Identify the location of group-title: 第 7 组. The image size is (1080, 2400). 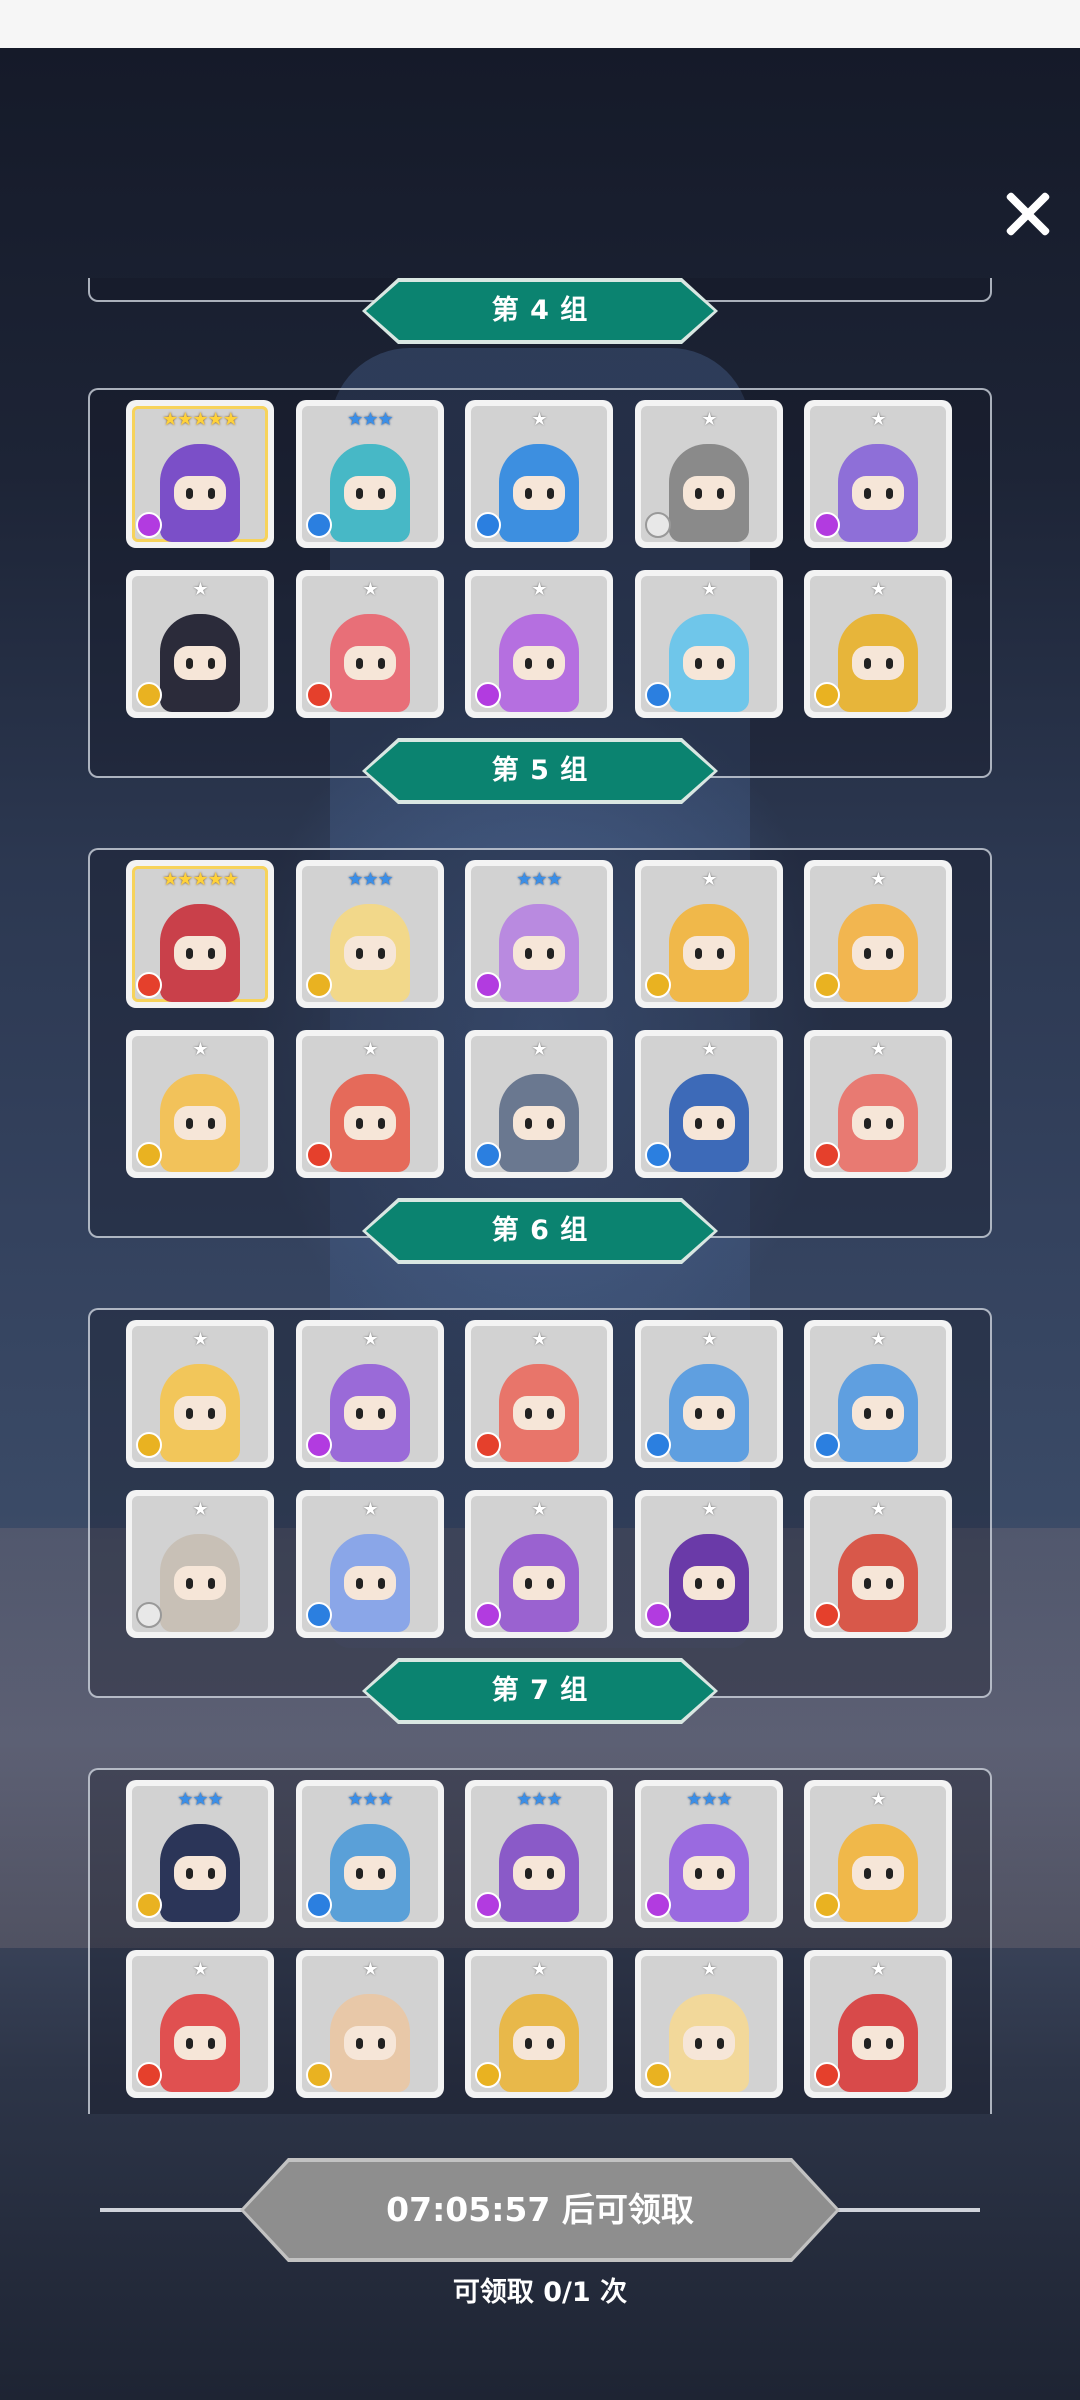
(540, 1690).